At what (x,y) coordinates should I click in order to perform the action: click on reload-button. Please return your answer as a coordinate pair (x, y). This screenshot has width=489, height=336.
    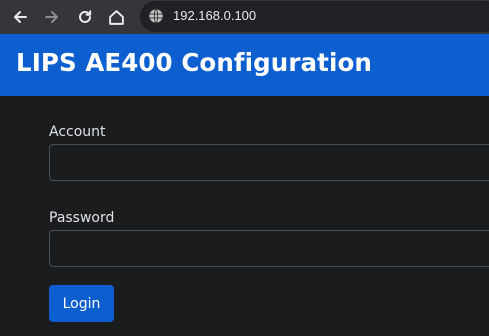
    Looking at the image, I should click on (85, 17).